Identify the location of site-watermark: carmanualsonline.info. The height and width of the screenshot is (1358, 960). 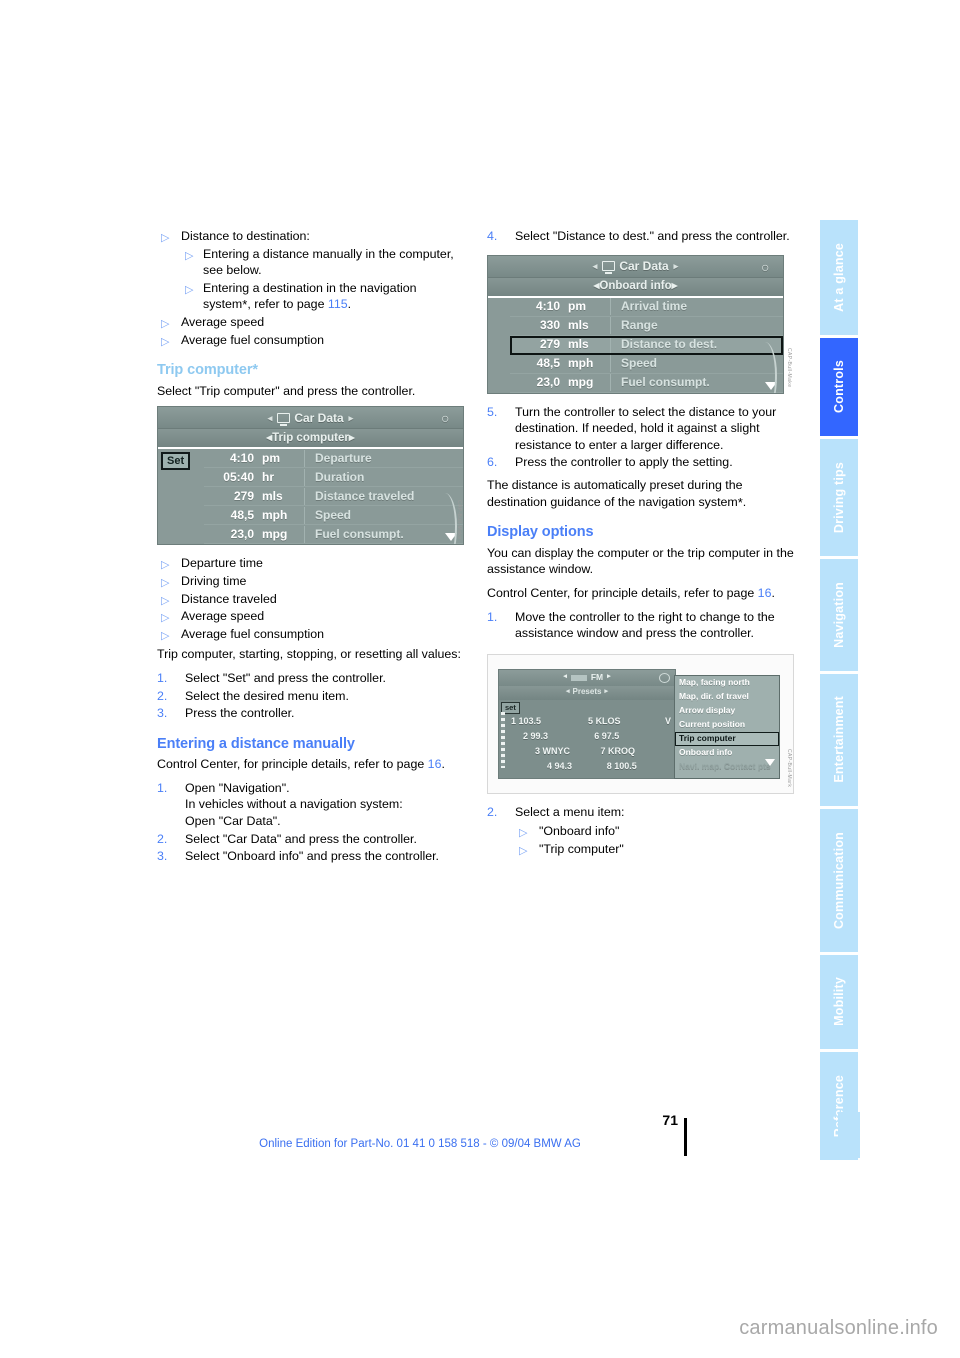
(838, 1328).